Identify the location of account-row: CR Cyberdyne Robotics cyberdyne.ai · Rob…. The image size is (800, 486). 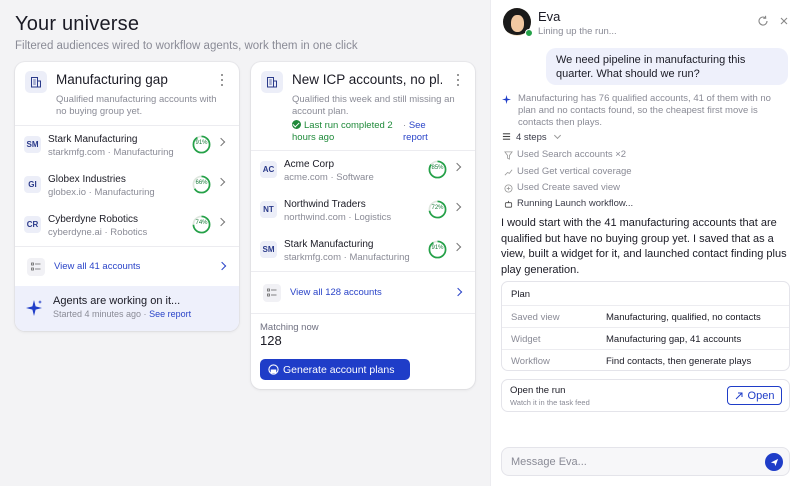
(127, 226).